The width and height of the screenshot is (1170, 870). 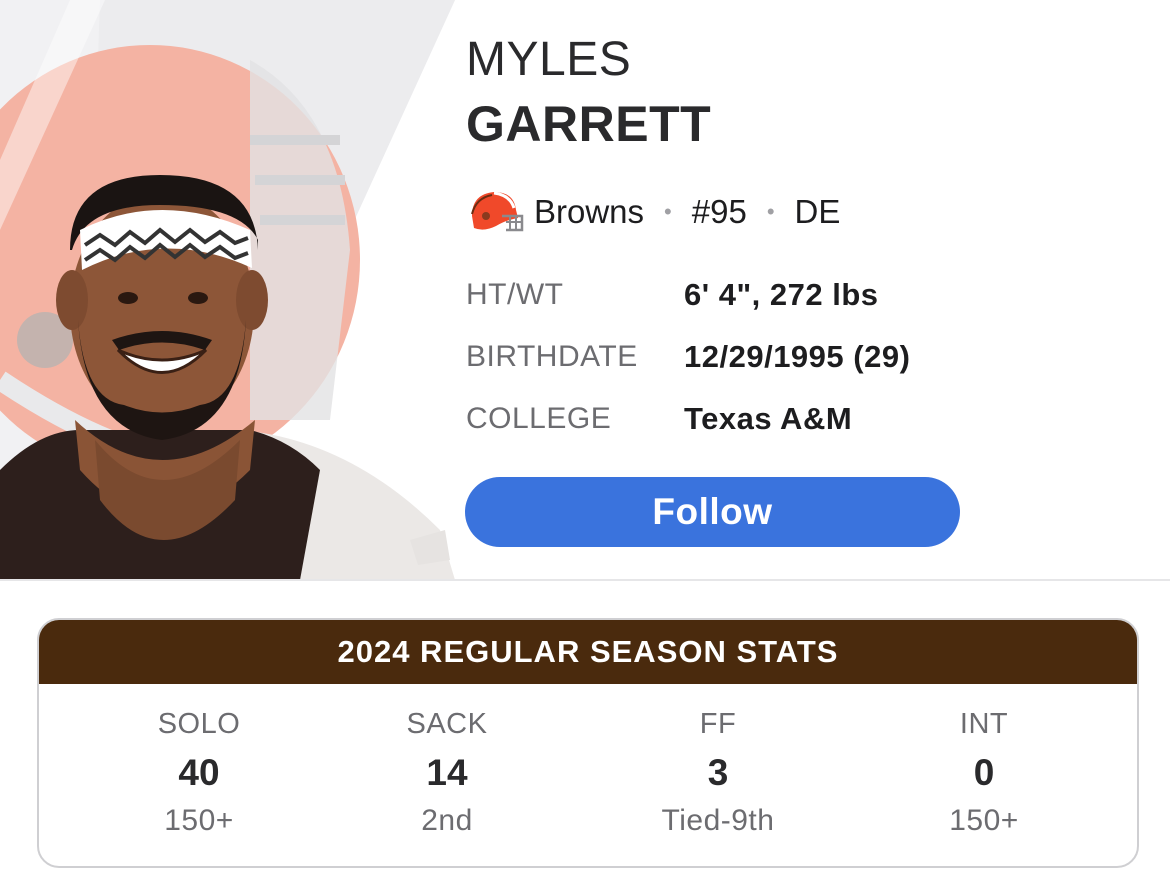 What do you see at coordinates (718, 724) in the screenshot?
I see `stat-label: FF` at bounding box center [718, 724].